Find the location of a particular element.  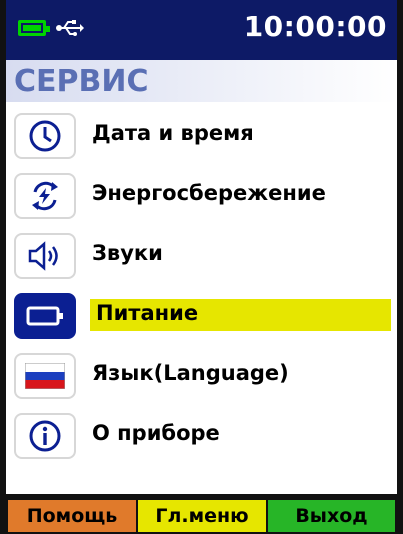

menu-item-date-time: Дата и время is located at coordinates (201, 136).